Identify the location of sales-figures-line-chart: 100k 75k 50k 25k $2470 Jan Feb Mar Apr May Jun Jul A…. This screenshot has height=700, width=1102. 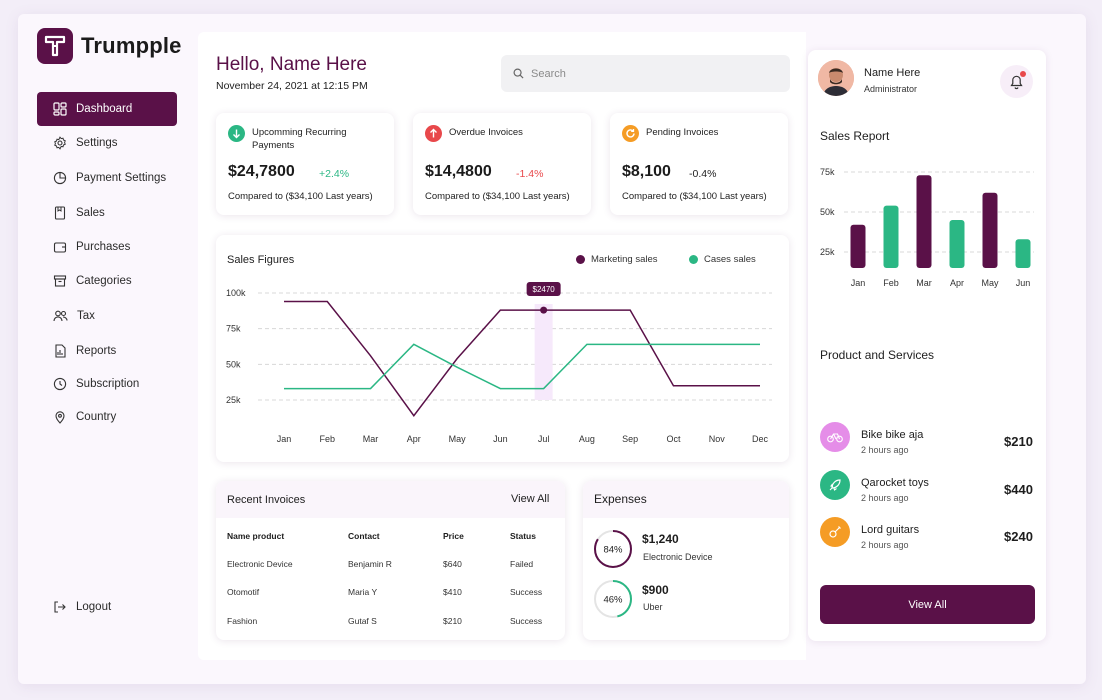
(499, 363).